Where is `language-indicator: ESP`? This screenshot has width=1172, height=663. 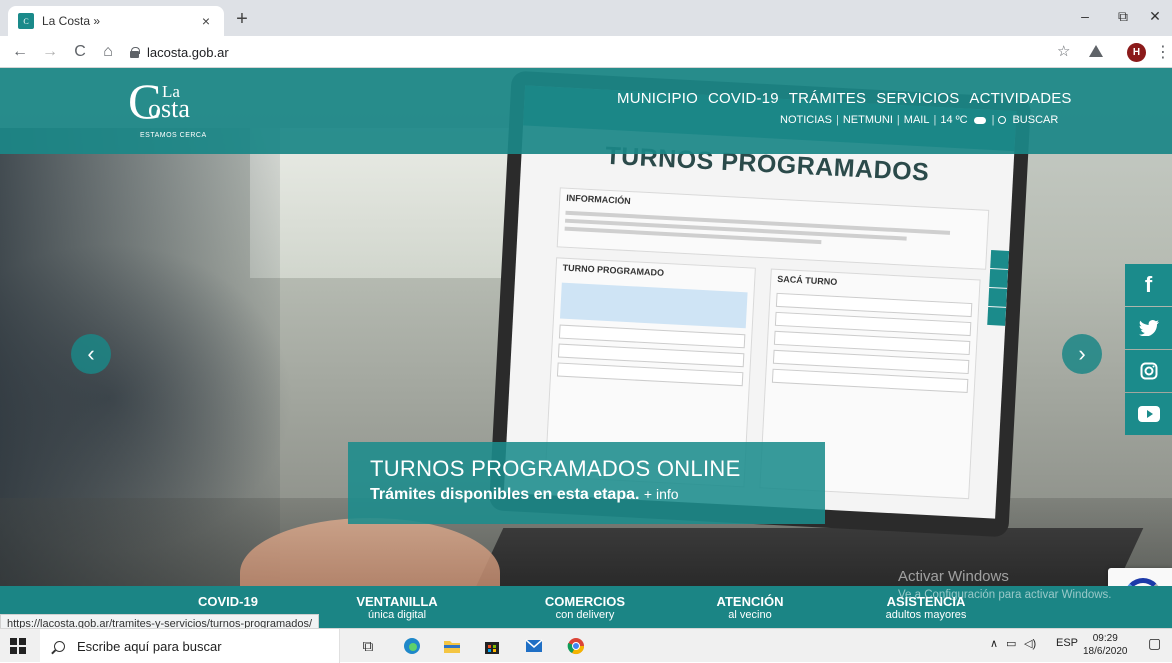
language-indicator: ESP is located at coordinates (1067, 643).